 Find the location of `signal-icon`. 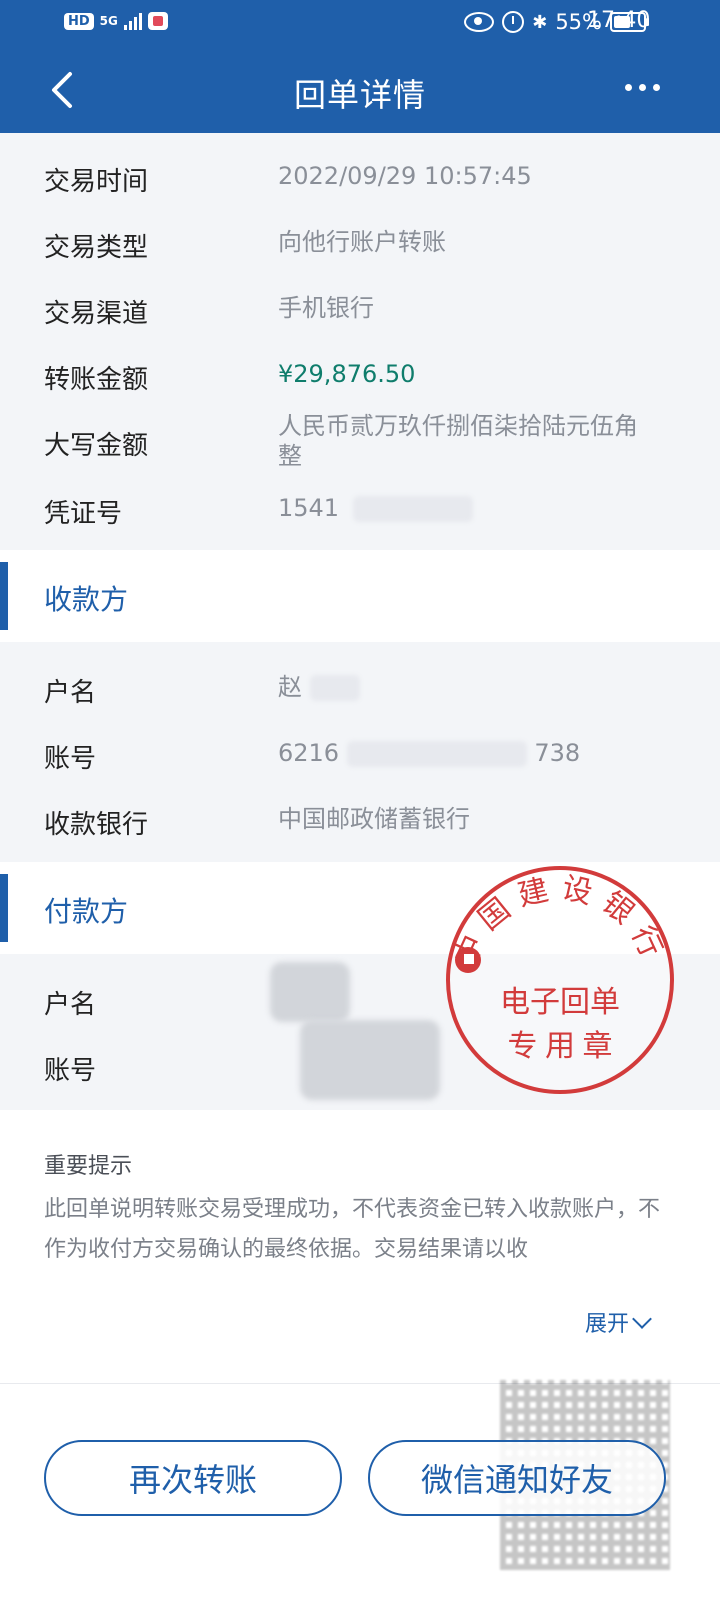

signal-icon is located at coordinates (132, 21).